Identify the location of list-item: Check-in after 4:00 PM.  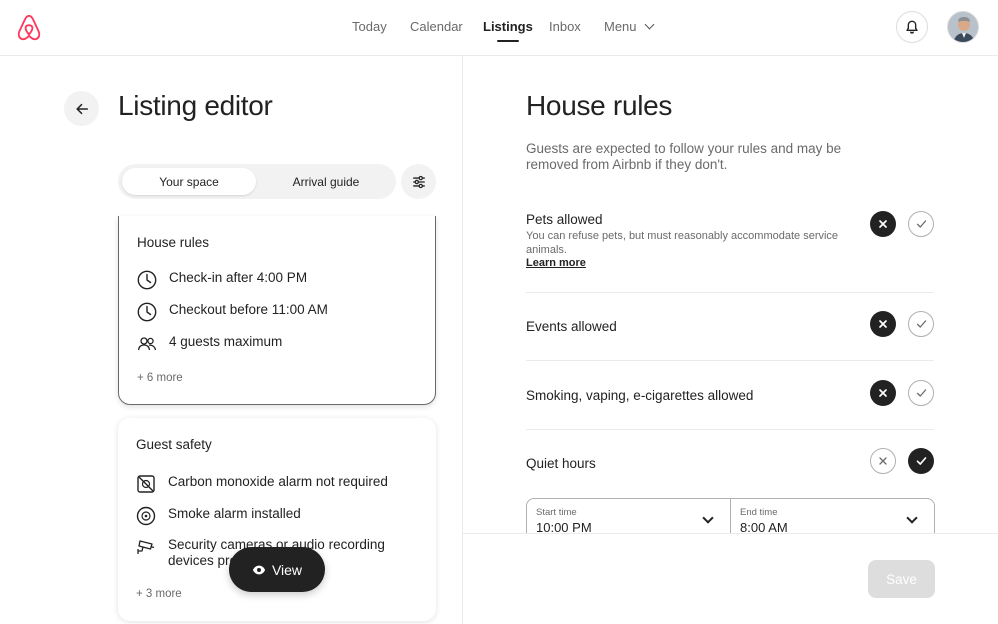
(273, 280).